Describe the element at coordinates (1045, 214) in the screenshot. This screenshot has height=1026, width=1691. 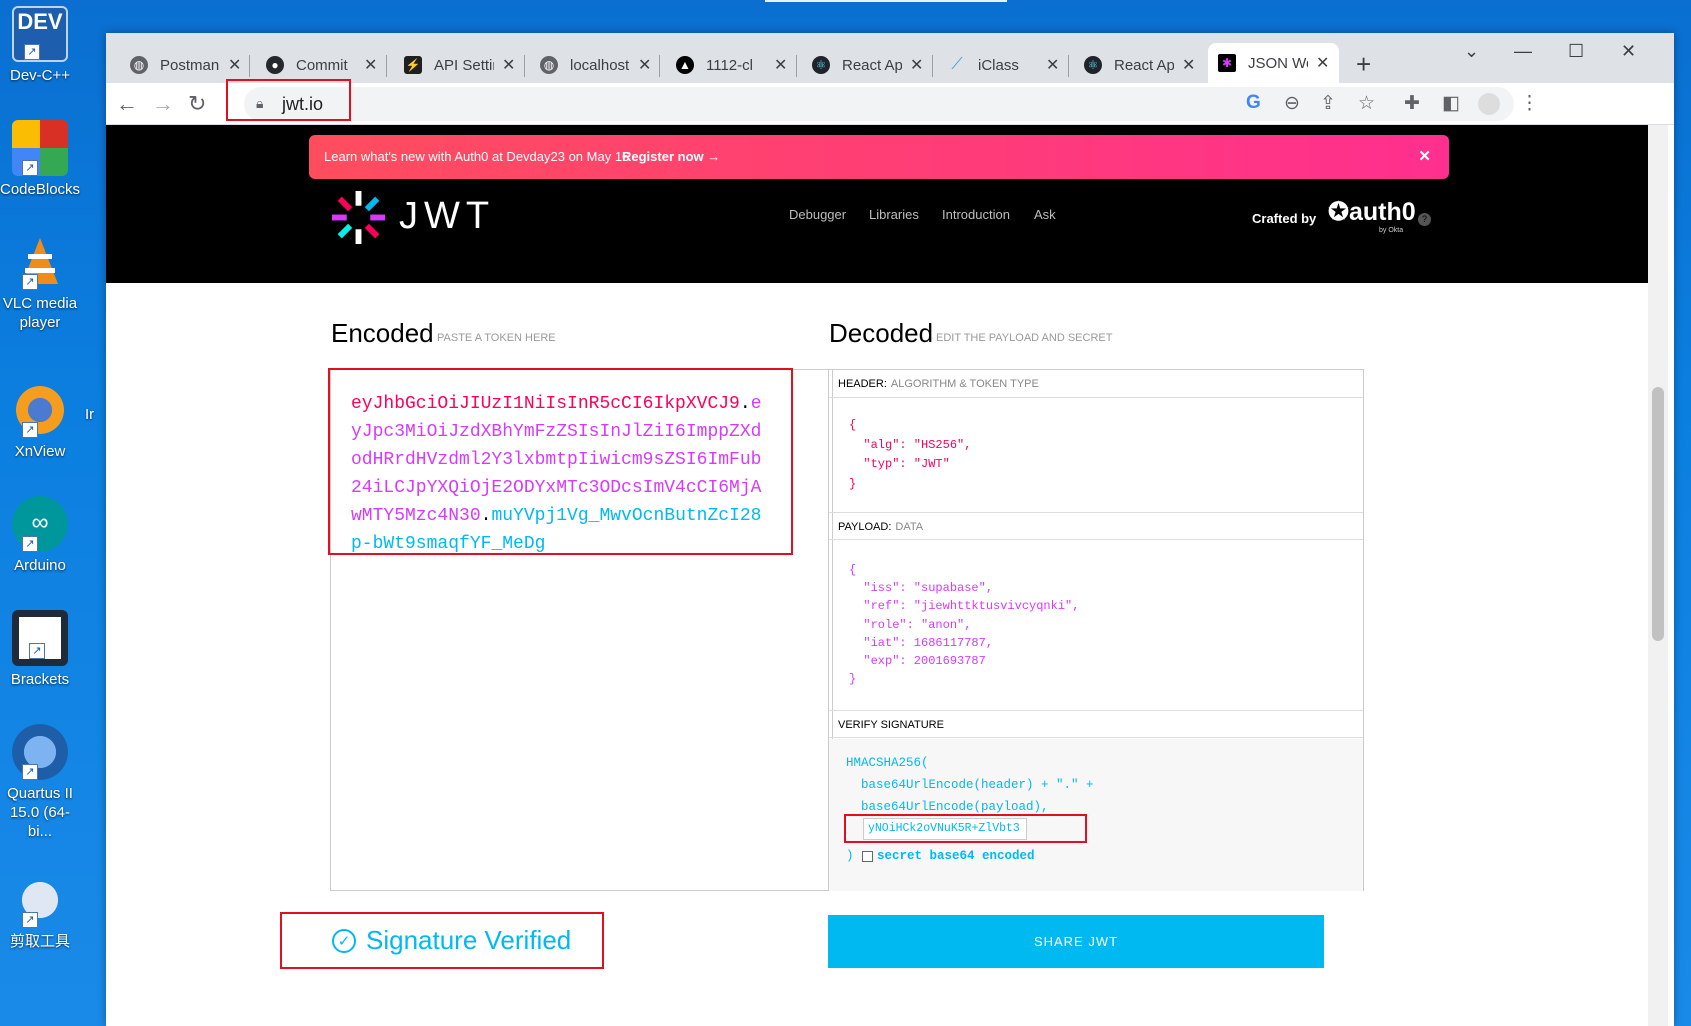
I see `nav-ask: Ask` at that location.